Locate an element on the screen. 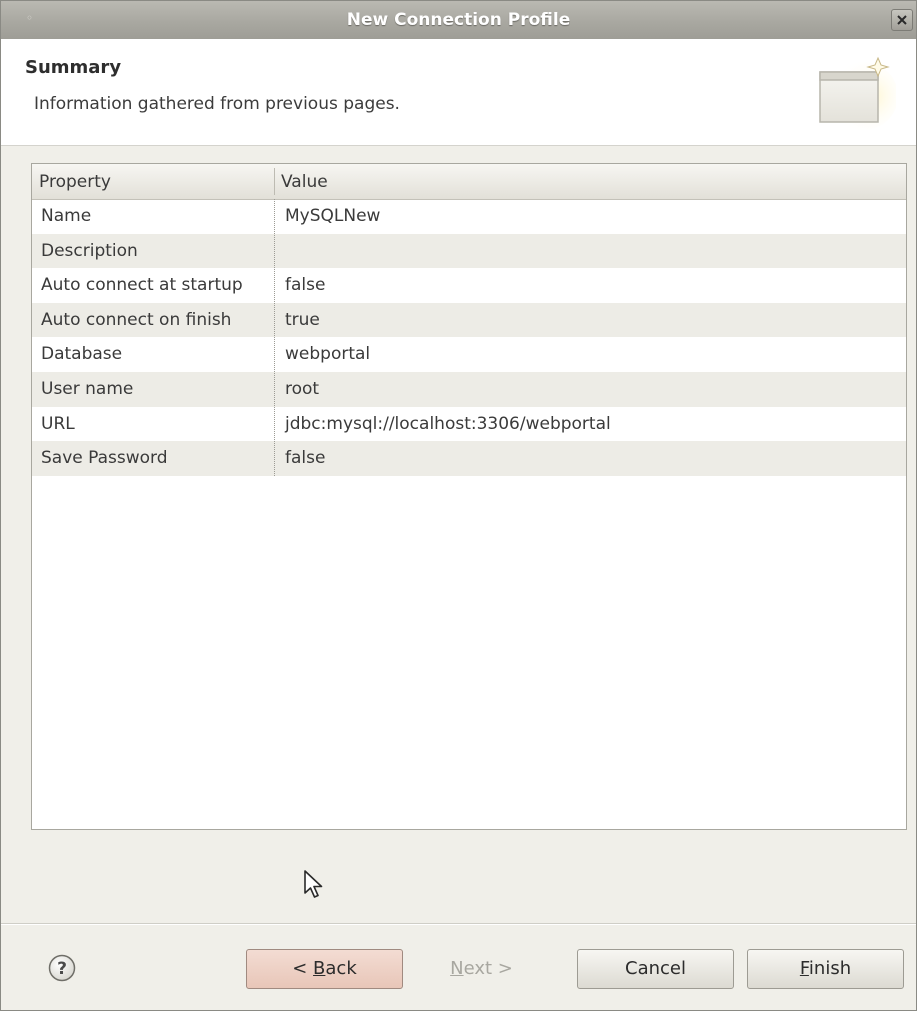 The width and height of the screenshot is (919, 1013). finish-button: Finish is located at coordinates (825, 969).